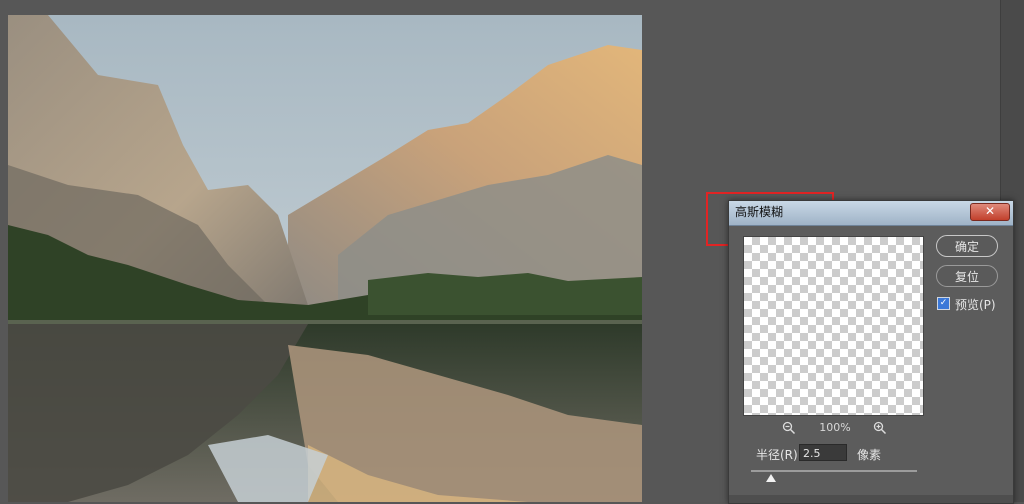 The height and width of the screenshot is (504, 1024). What do you see at coordinates (771, 478) in the screenshot?
I see `radius-slider-thumb` at bounding box center [771, 478].